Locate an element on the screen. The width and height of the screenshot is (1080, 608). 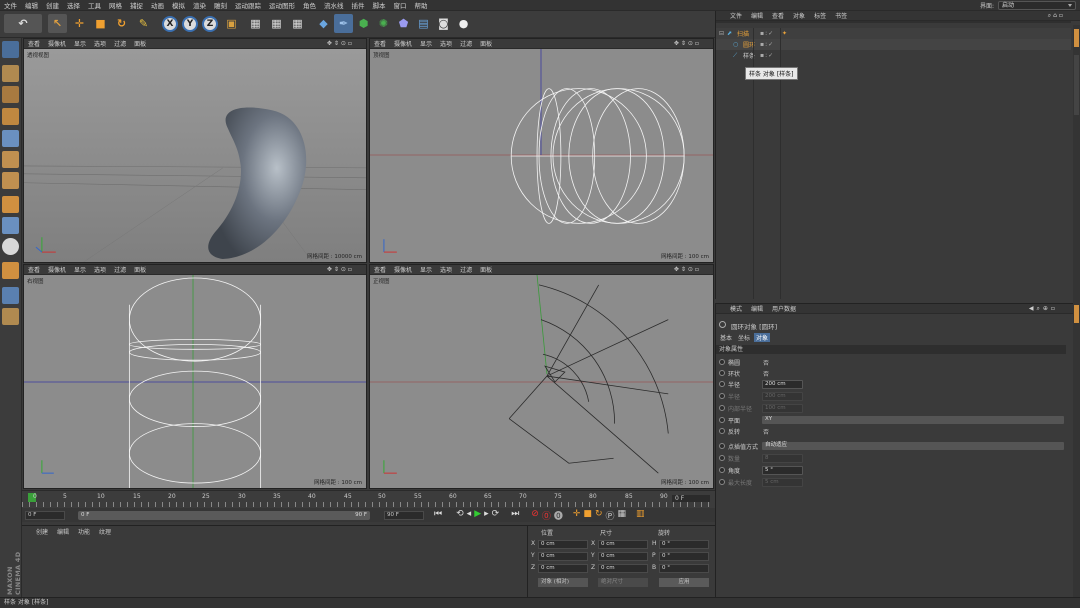
attr-row-radius-2: 半径 200 cm is located at coordinates (895, 396).